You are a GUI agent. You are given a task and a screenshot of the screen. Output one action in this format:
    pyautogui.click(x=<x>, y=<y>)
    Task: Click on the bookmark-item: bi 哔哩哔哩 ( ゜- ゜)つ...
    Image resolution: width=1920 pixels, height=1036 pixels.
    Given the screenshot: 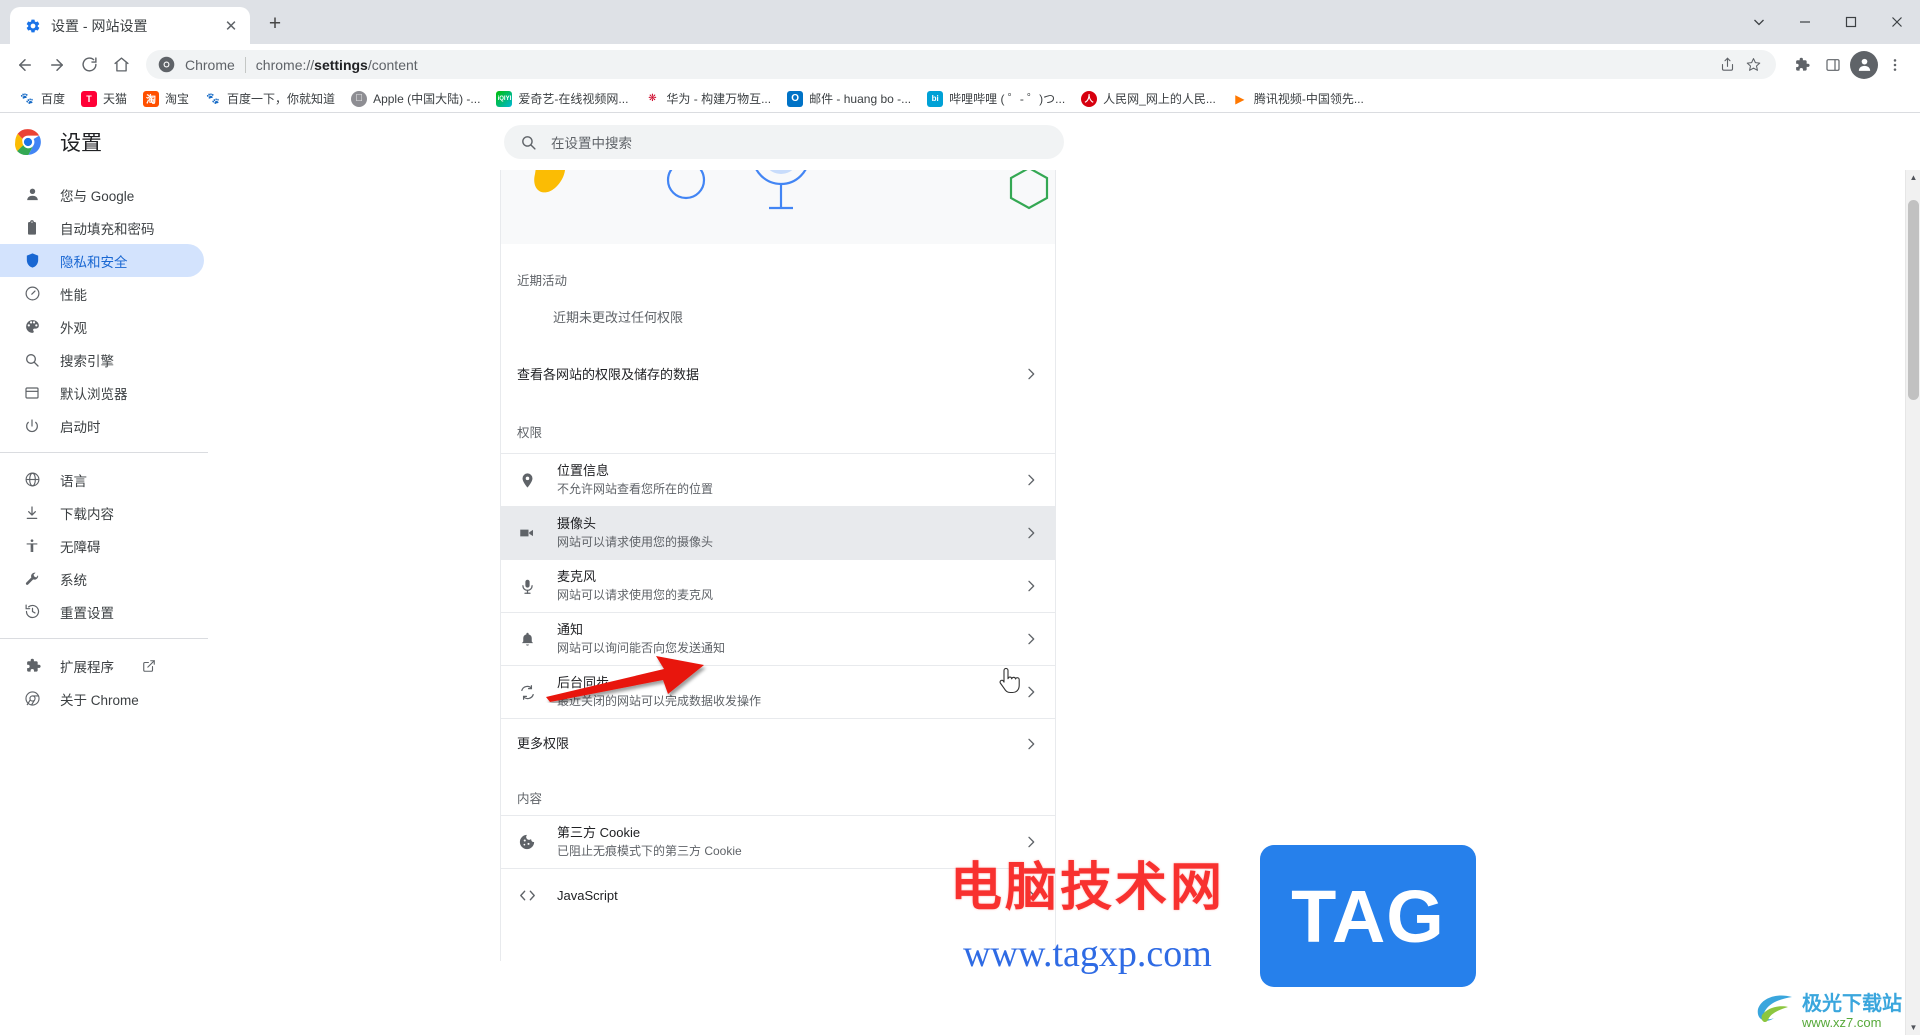 What is the action you would take?
    pyautogui.click(x=996, y=98)
    